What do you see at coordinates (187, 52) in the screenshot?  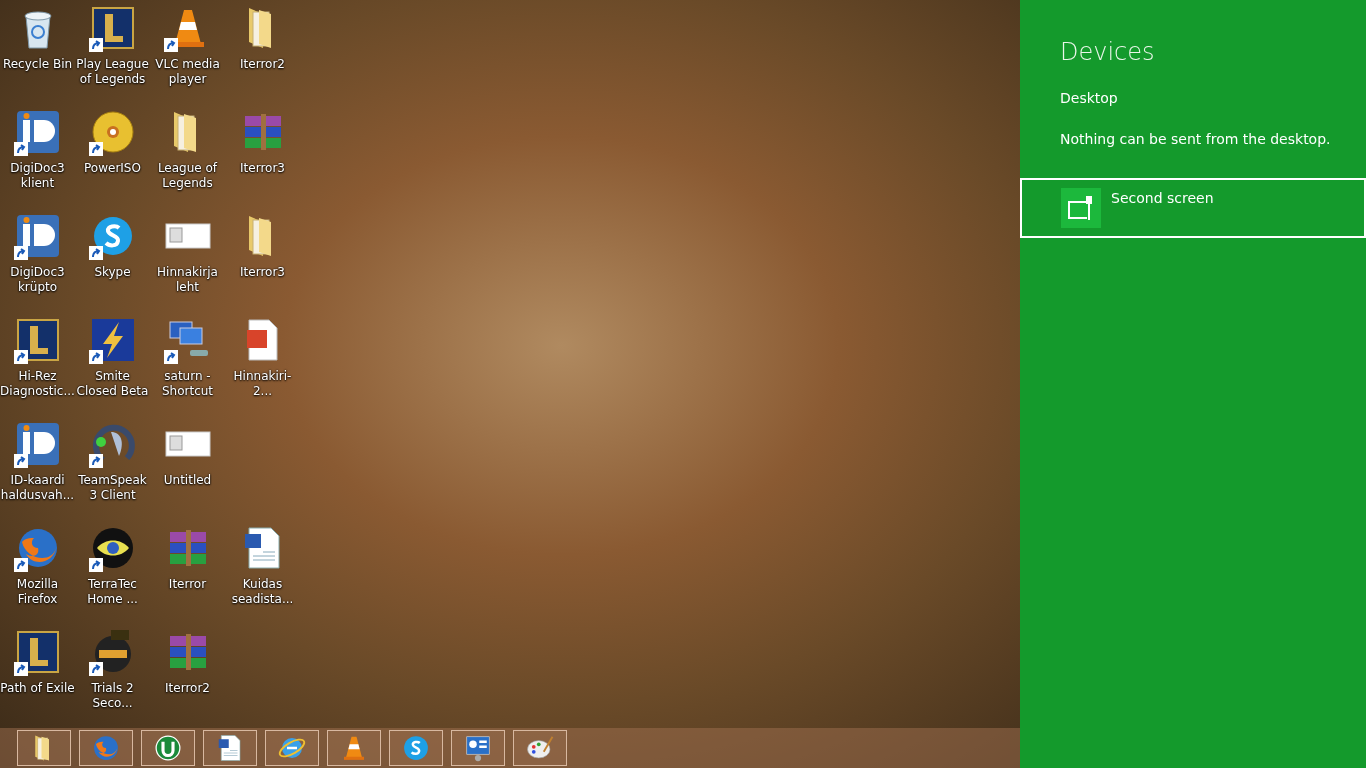 I see `desktop-shortcut: VLC media player` at bounding box center [187, 52].